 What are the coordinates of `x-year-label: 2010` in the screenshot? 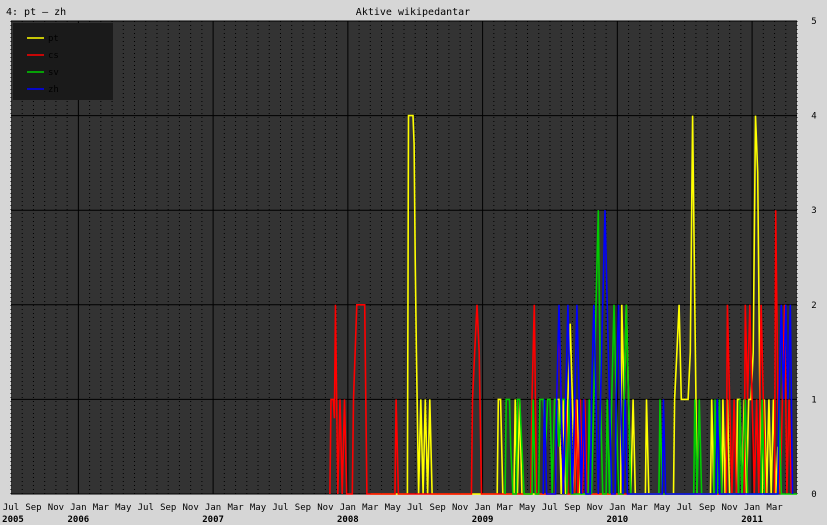 It's located at (617, 520).